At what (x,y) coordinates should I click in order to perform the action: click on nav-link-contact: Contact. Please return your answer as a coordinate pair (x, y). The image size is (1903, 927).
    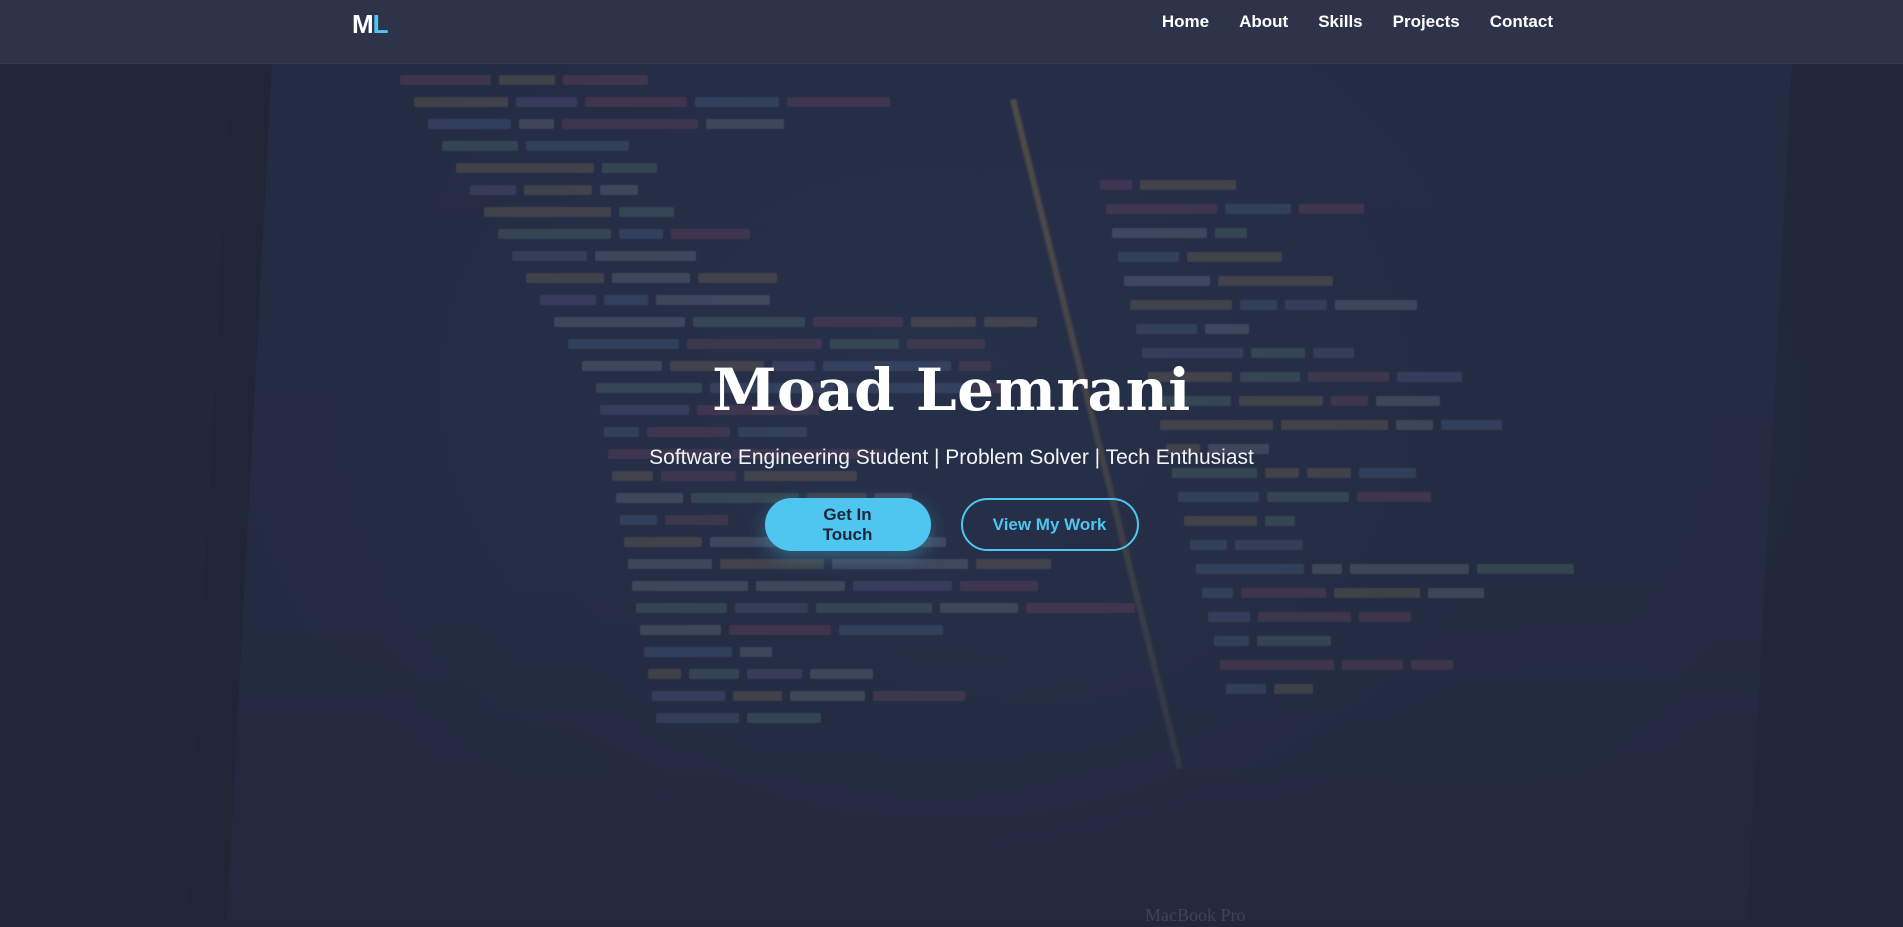
    Looking at the image, I should click on (1521, 22).